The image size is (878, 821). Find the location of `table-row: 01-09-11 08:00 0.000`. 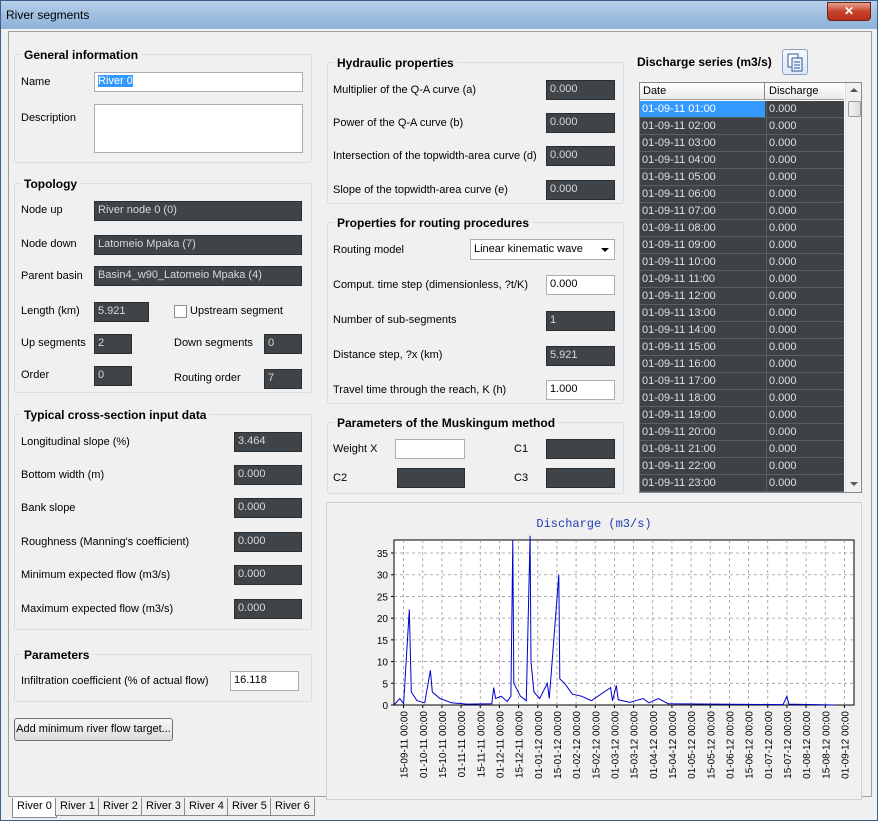

table-row: 01-09-11 08:00 0.000 is located at coordinates (742, 228).